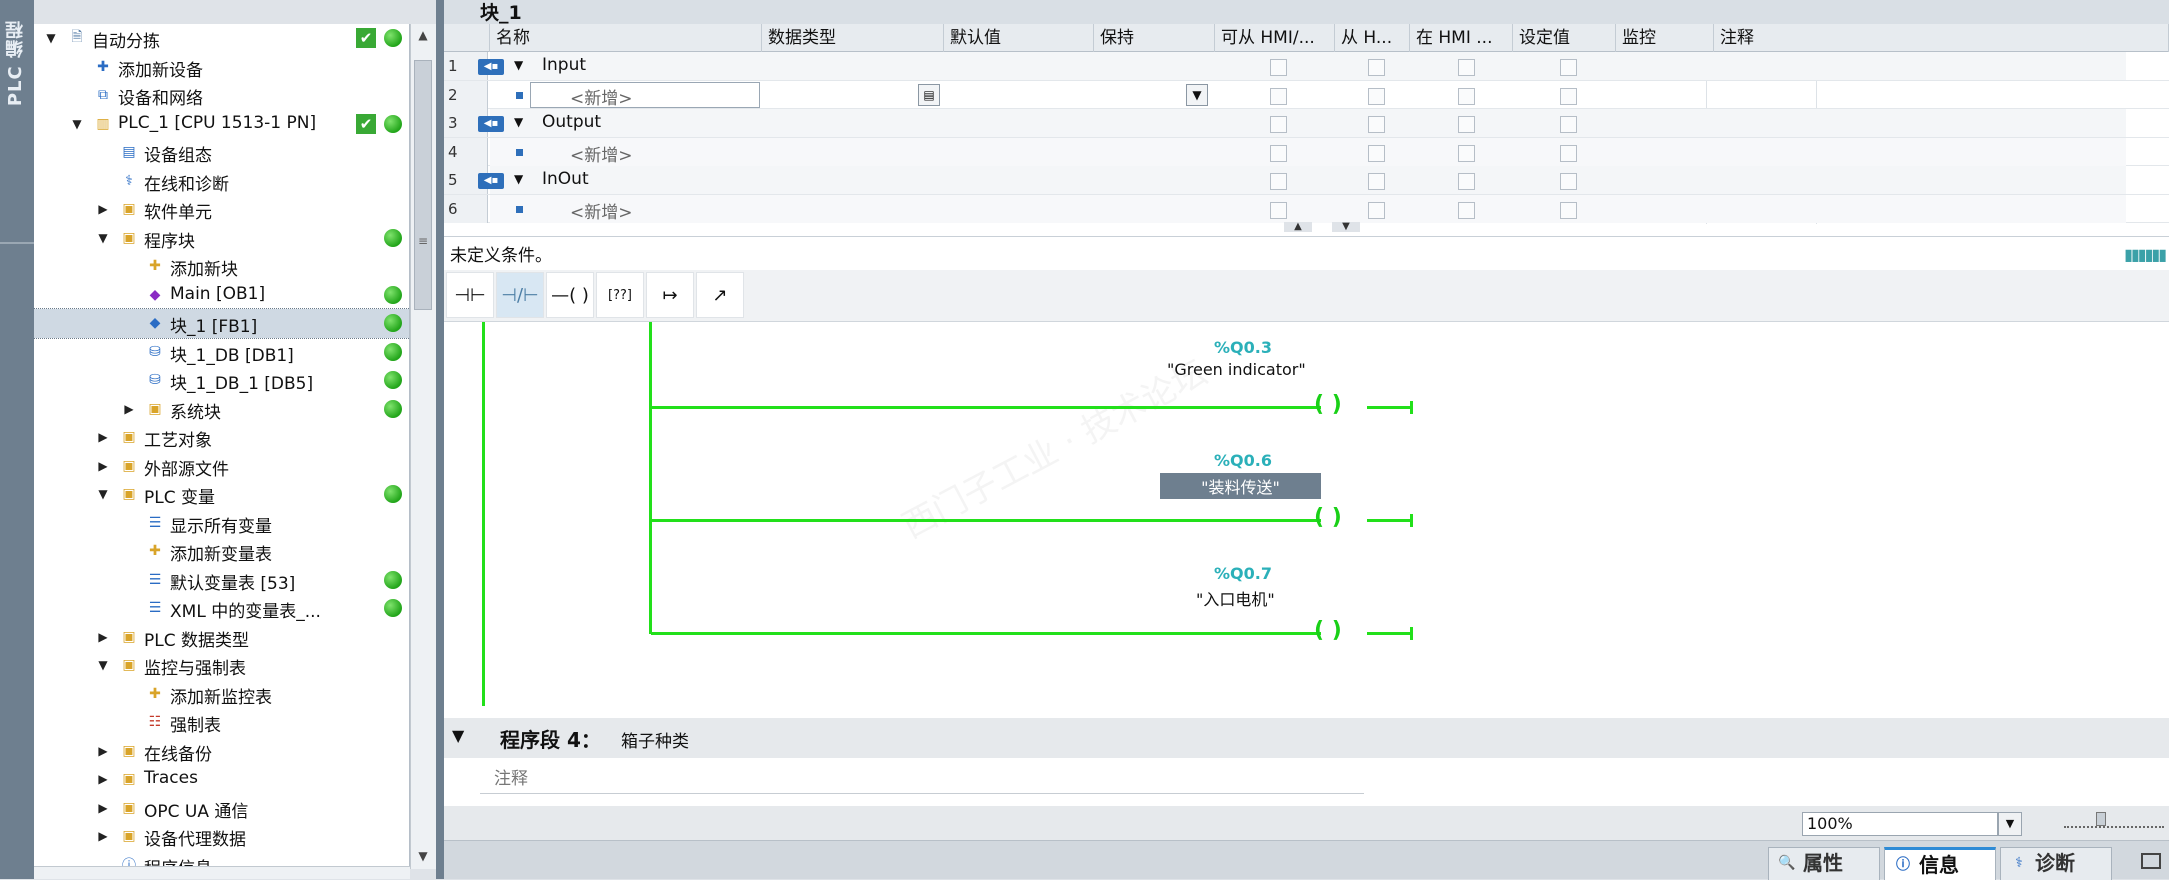 This screenshot has height=880, width=2169. Describe the element at coordinates (221, 95) in the screenshot. I see `tree-item: ⧉ 设备和网络` at that location.